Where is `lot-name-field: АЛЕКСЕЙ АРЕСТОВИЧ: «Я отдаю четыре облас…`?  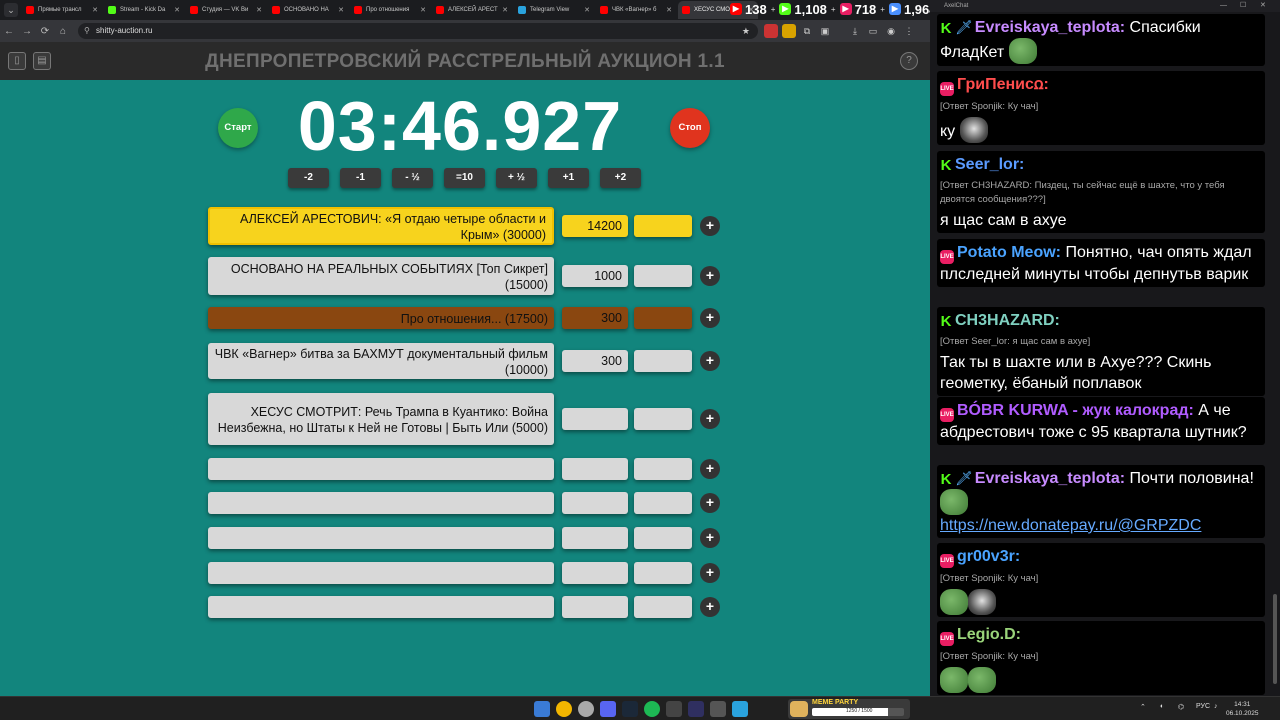
lot-name-field: АЛЕКСЕЙ АРЕСТОВИЧ: «Я отдаю четыре облас… is located at coordinates (381, 226).